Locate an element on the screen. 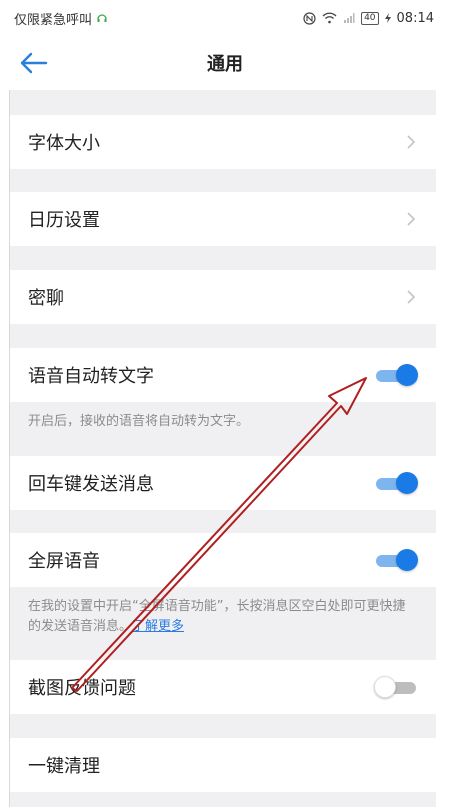 The width and height of the screenshot is (450, 807). wifi-icon is located at coordinates (329, 18).